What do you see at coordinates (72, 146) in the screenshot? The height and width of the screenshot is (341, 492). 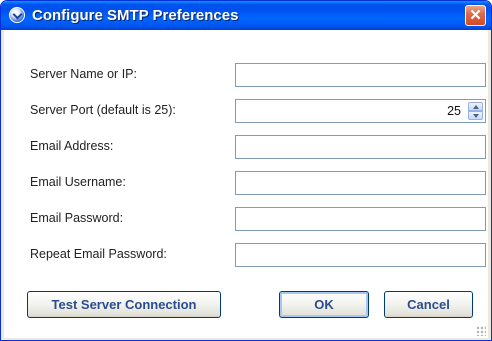 I see `email-address-label: Email Address:` at bounding box center [72, 146].